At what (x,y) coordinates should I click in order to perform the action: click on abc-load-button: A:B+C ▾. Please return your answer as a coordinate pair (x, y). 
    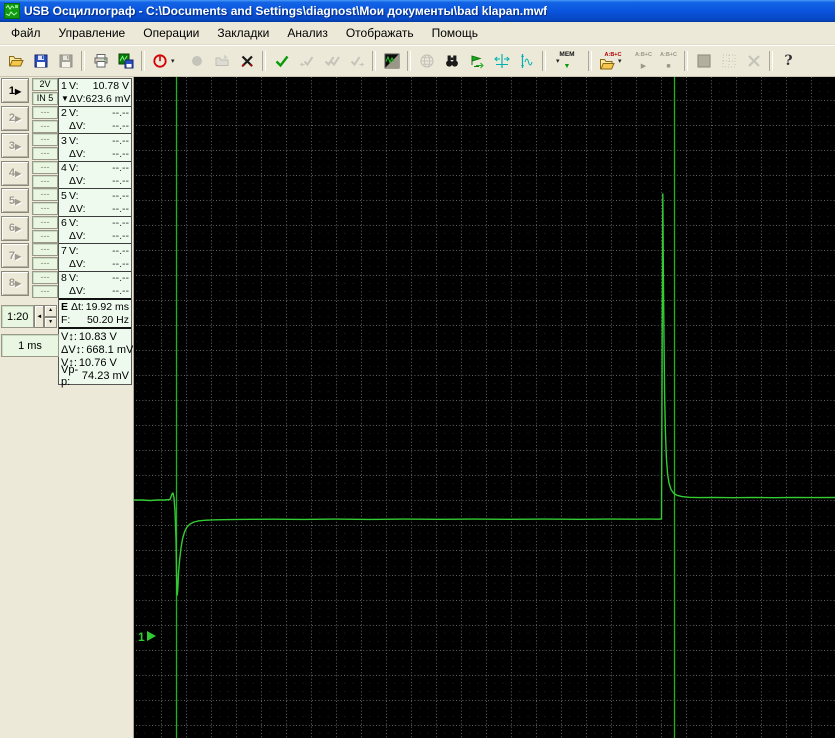
    Looking at the image, I should click on (613, 61).